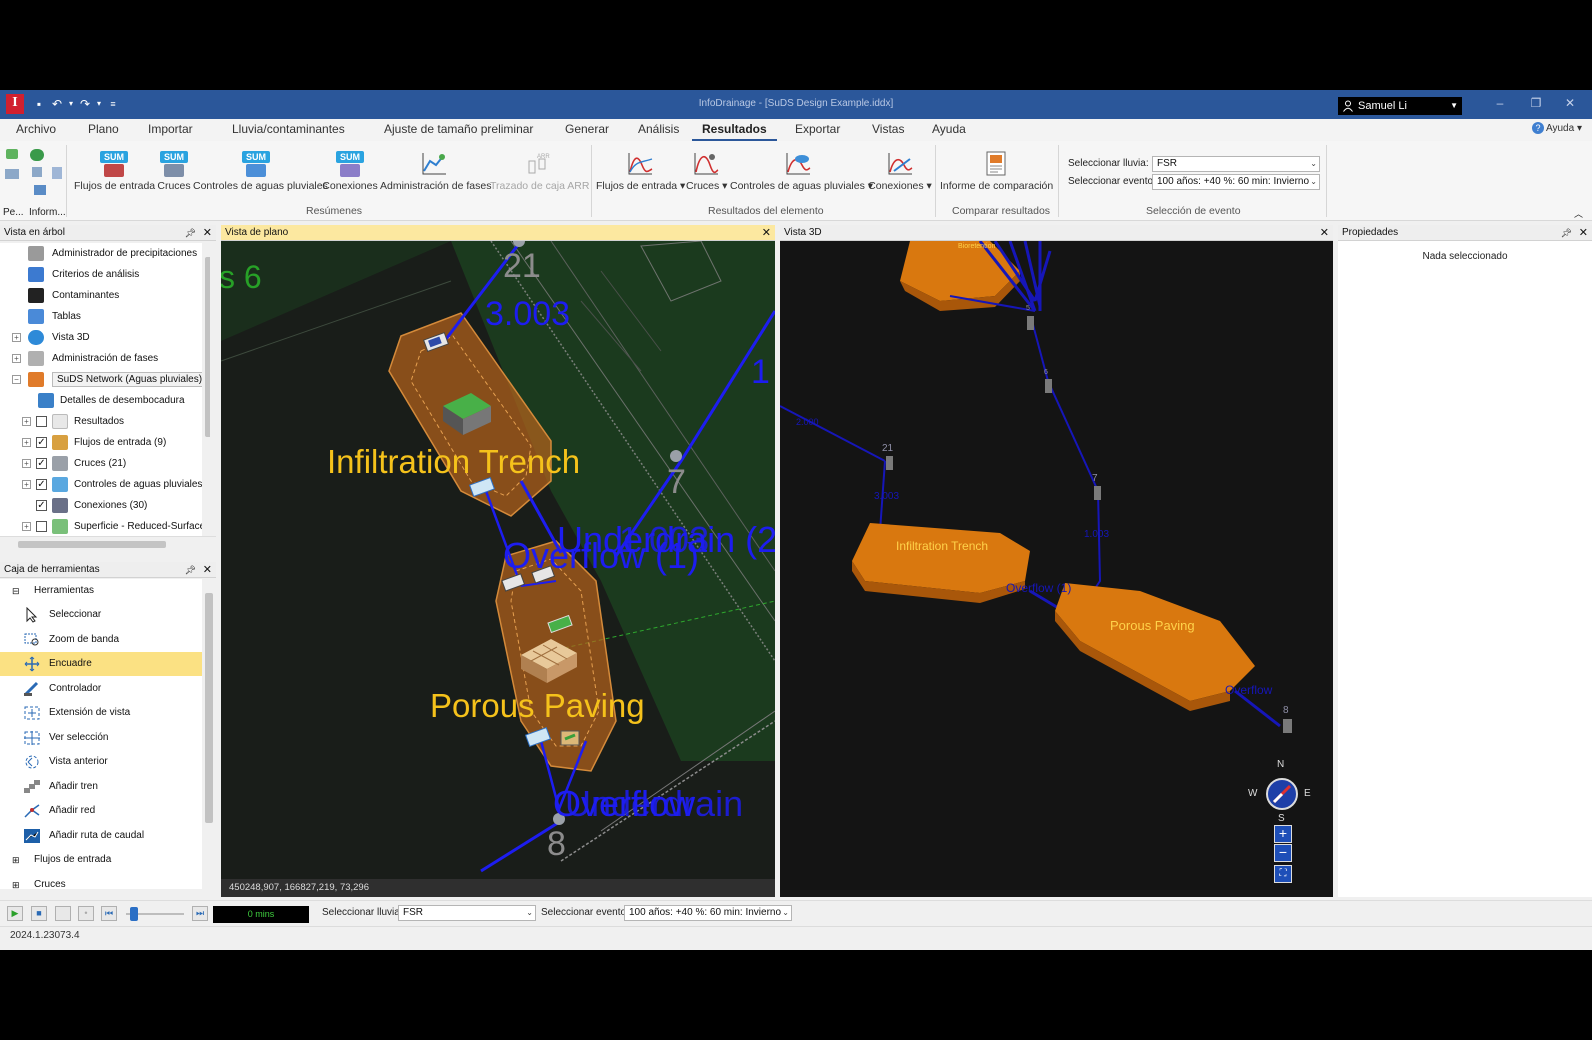  Describe the element at coordinates (85, 358) in the screenshot. I see `tree-item-phase-admin: + Administración de fases` at that location.